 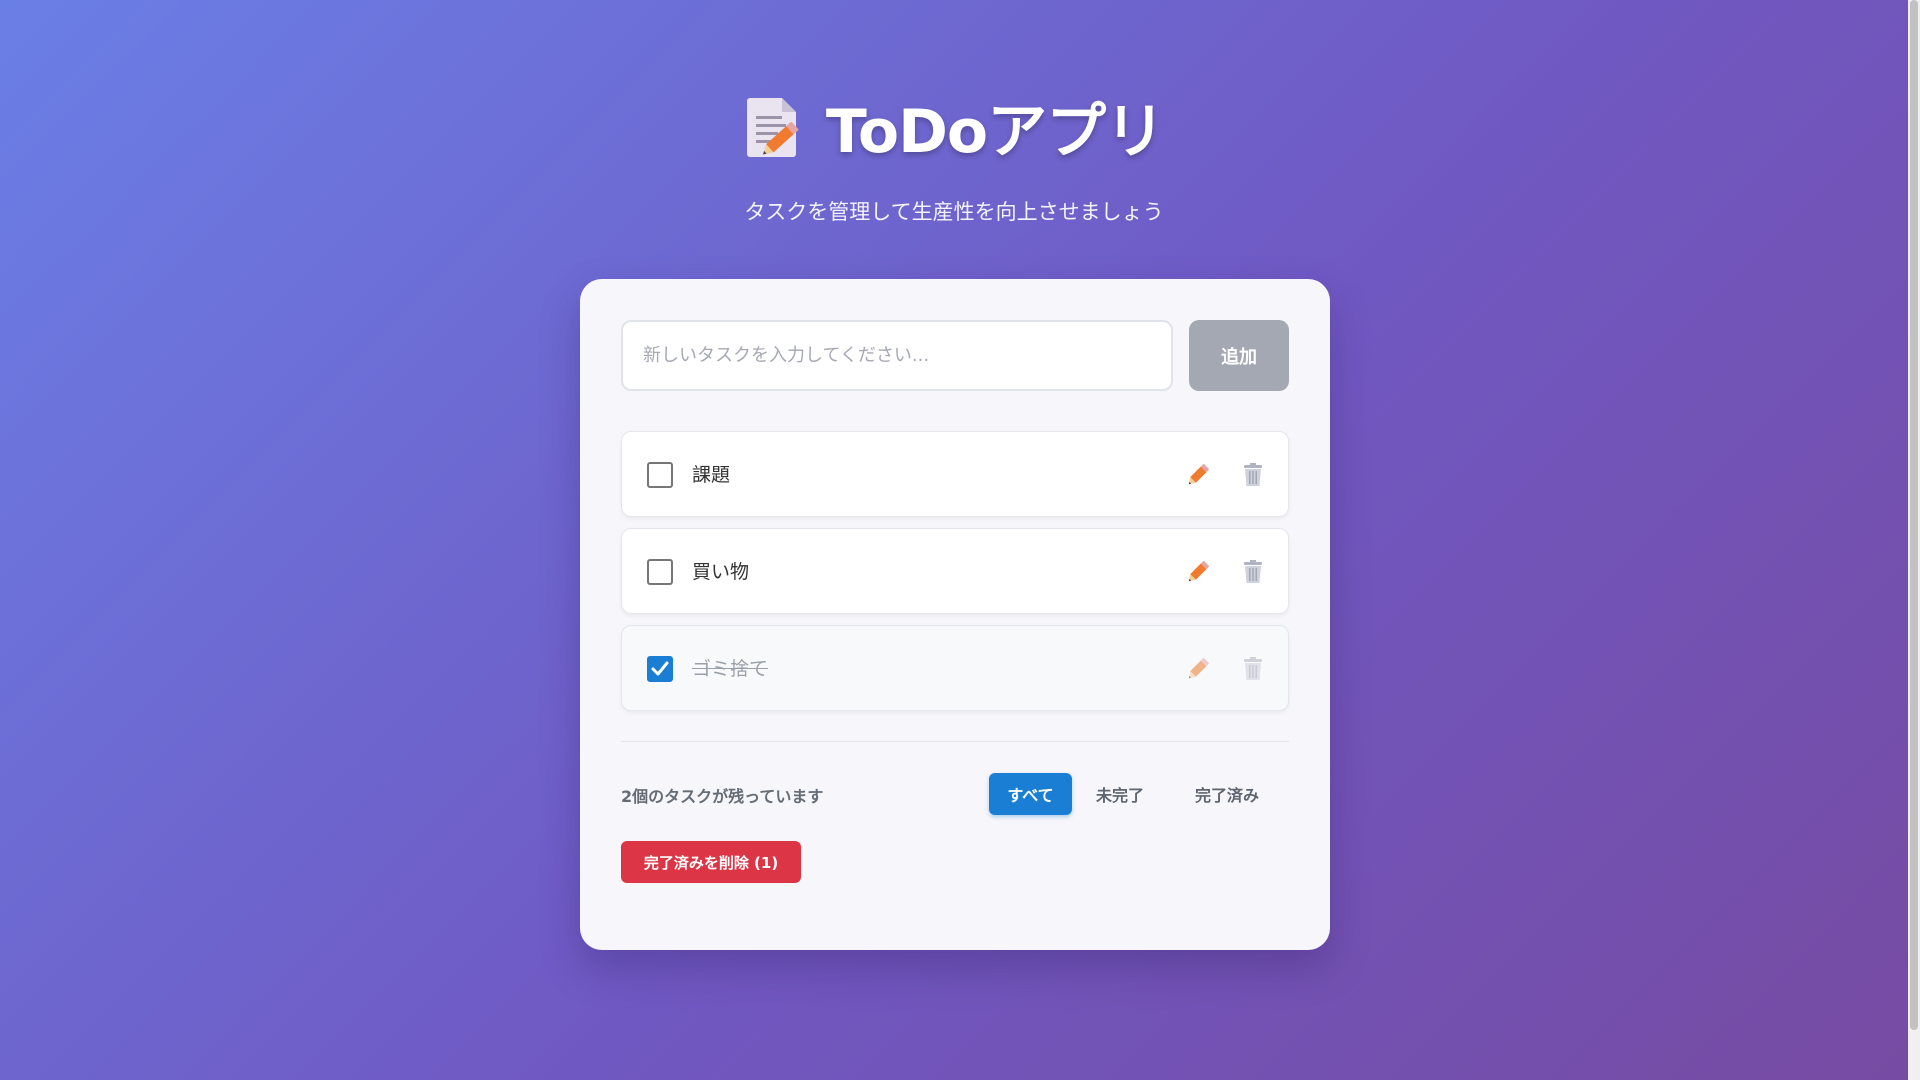 I want to click on footer-divider, so click(x=955, y=741).